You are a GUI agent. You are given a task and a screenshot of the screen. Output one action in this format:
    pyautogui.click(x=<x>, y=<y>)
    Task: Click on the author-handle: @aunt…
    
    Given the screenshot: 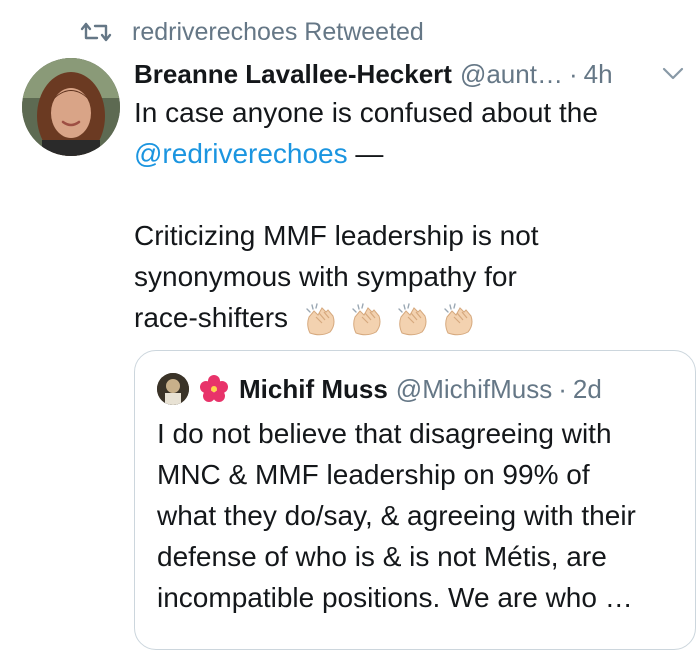 What is the action you would take?
    pyautogui.click(x=511, y=74)
    